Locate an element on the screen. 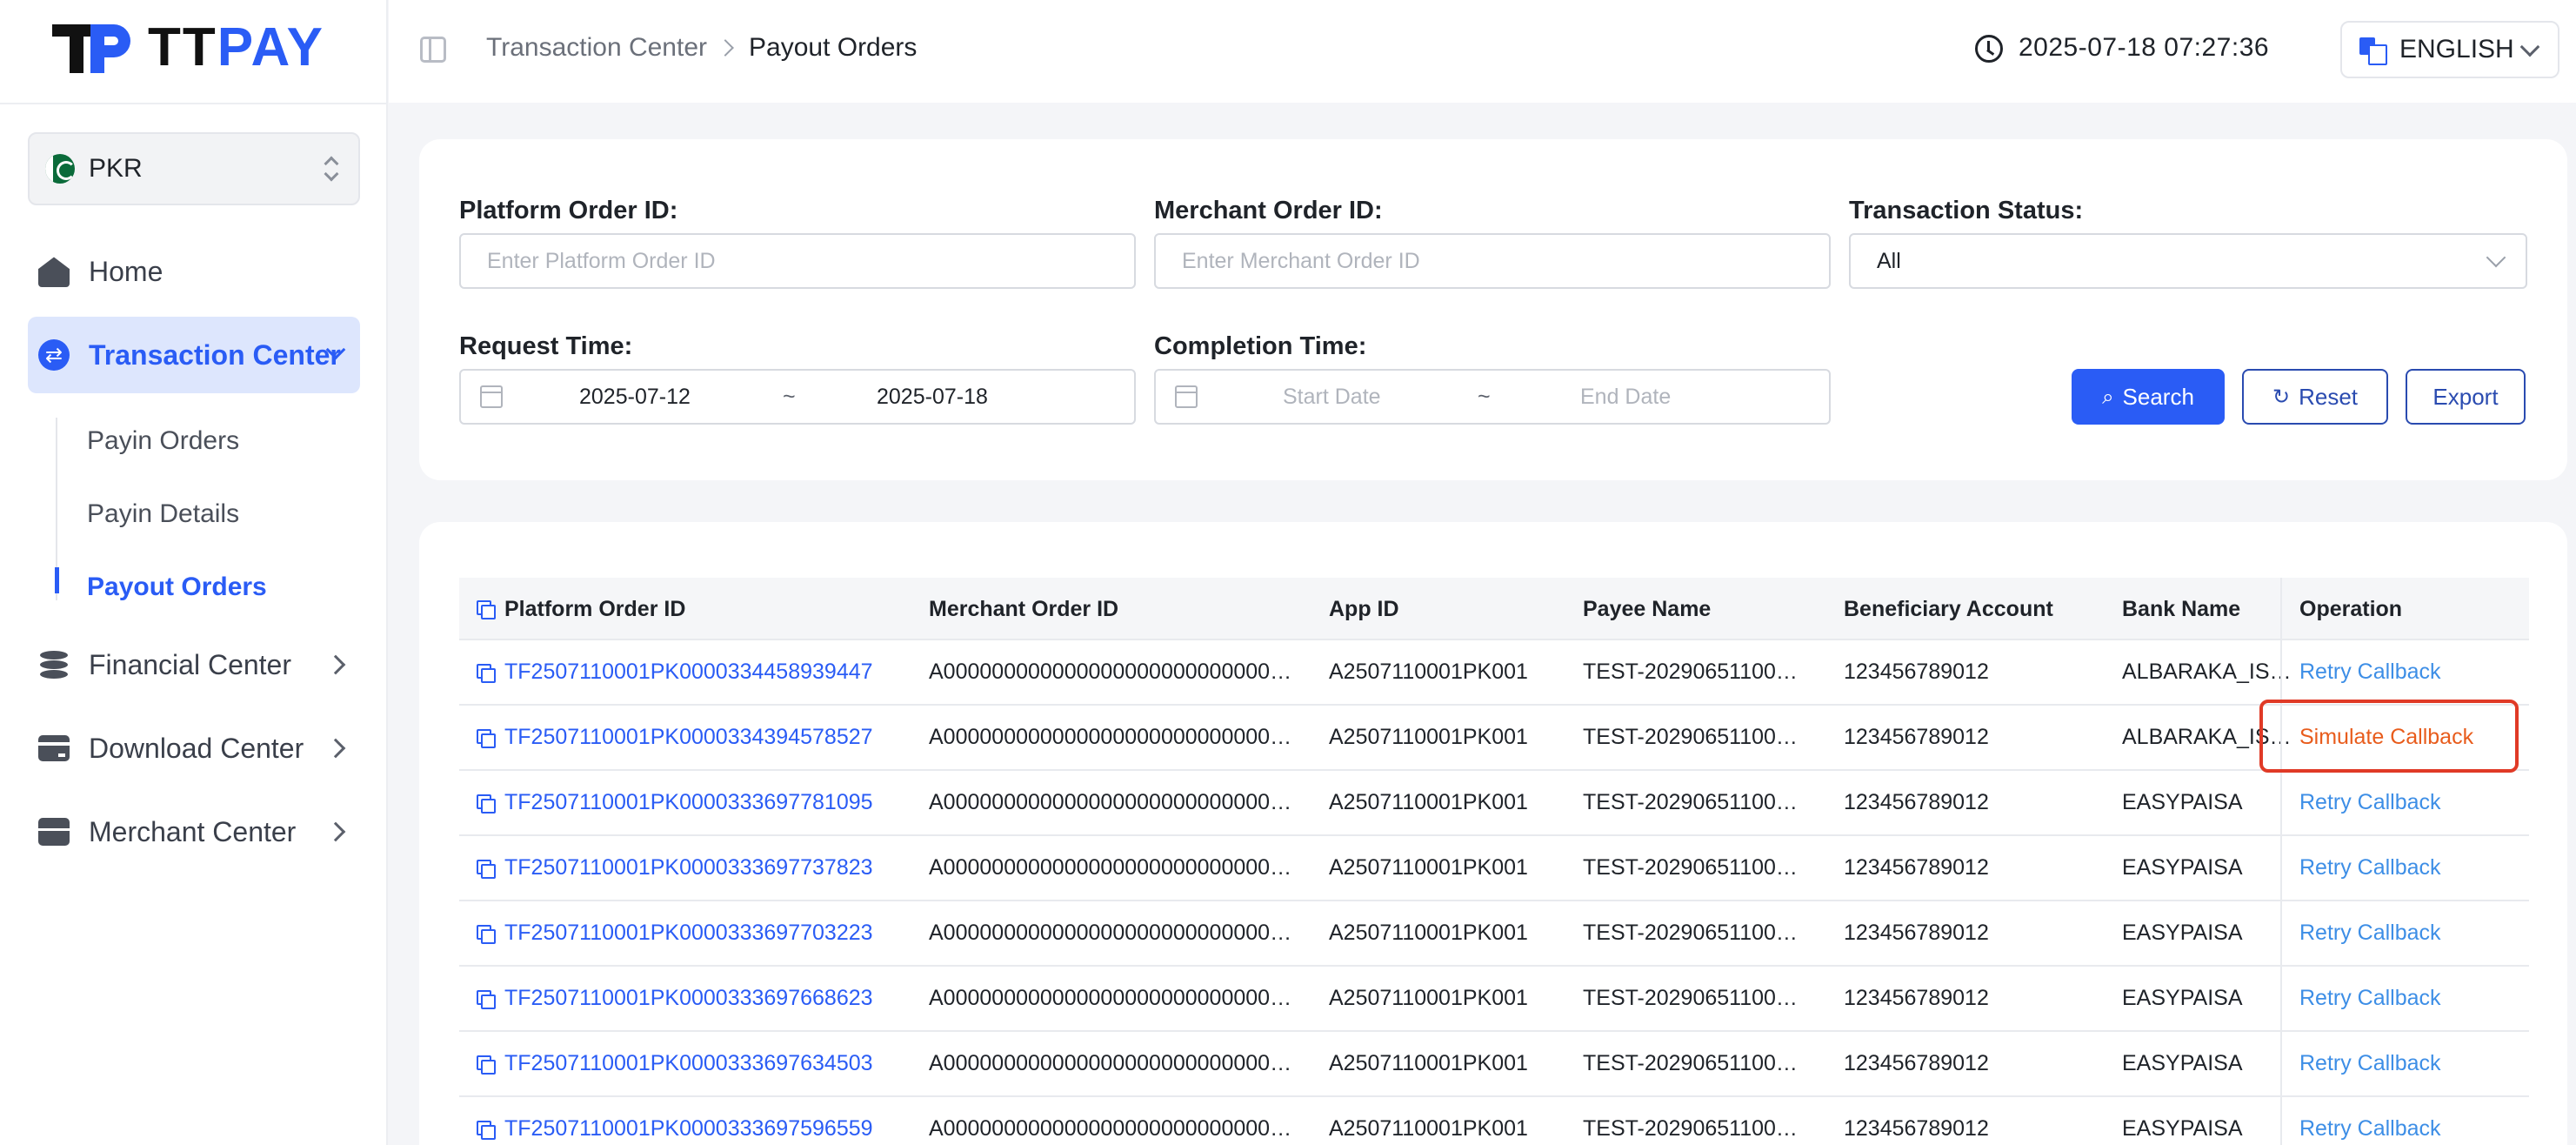 The image size is (2576, 1145). language-label: ENGLISH is located at coordinates (2456, 49).